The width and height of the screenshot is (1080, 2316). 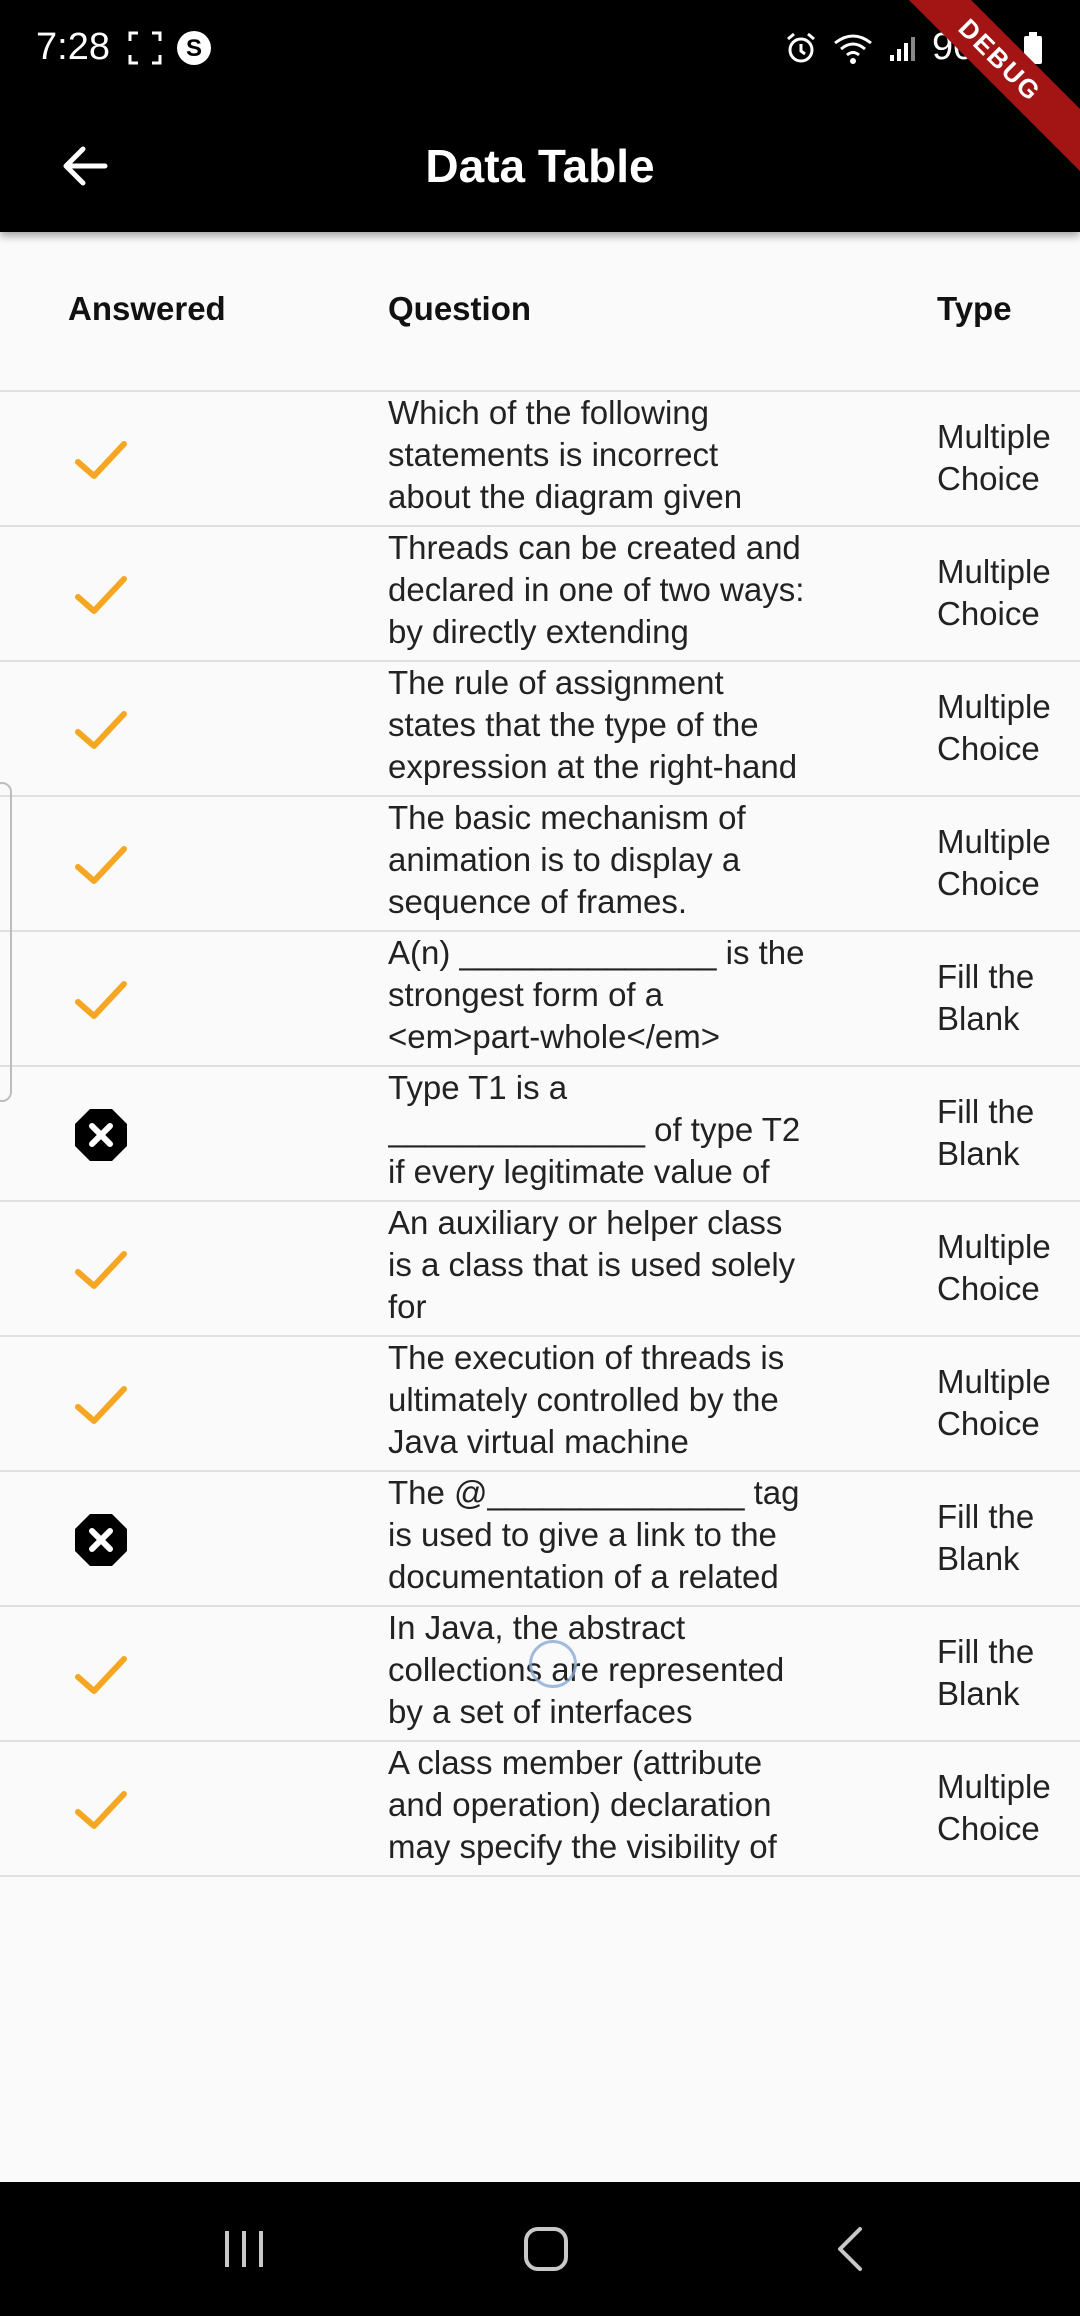 I want to click on back-nav-button, so click(x=850, y=2249).